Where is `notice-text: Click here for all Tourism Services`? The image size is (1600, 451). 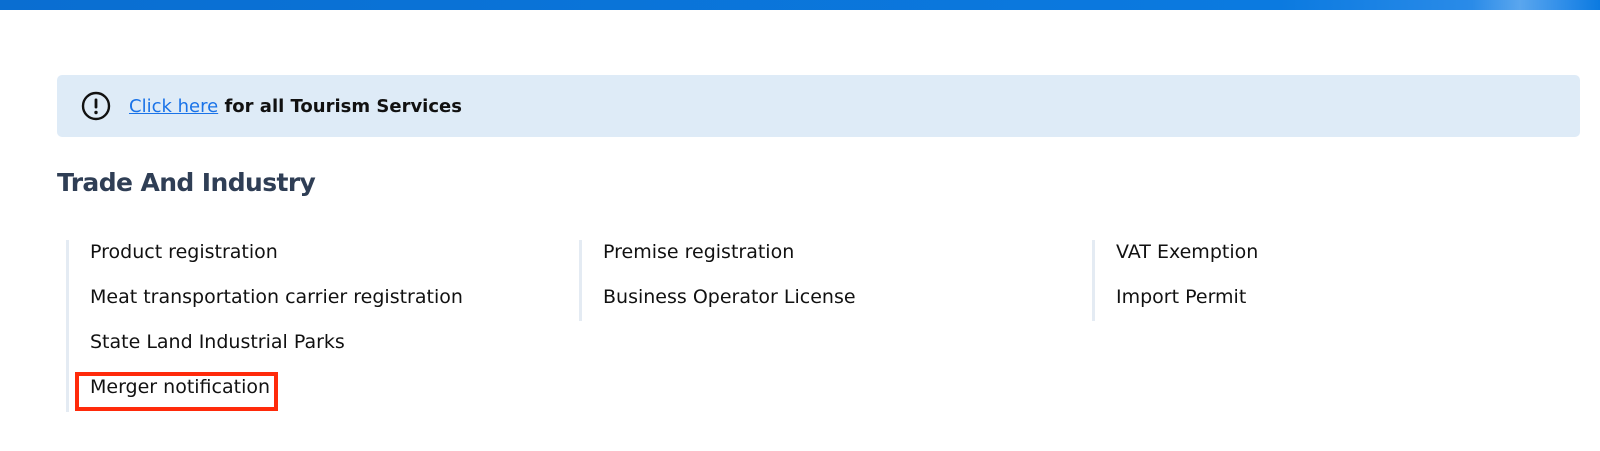 notice-text: Click here for all Tourism Services is located at coordinates (293, 106).